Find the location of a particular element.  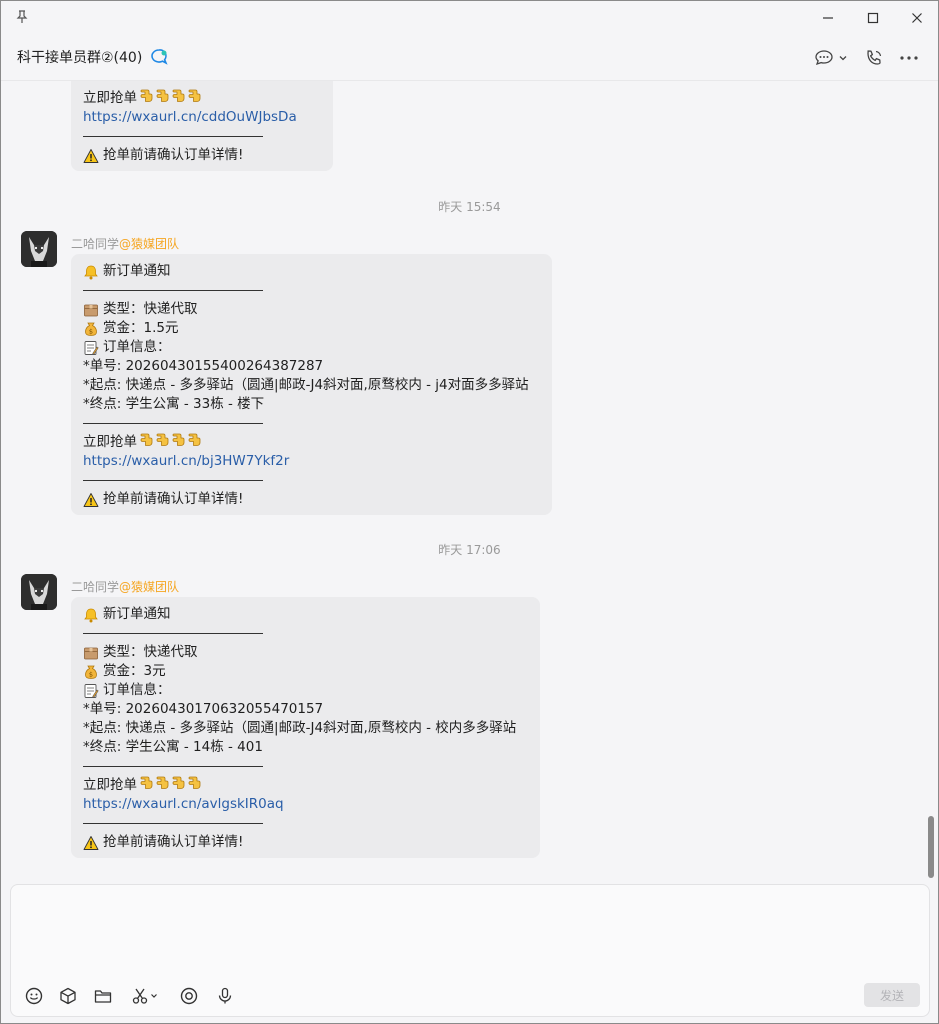

pointing-hands-icon is located at coordinates (169, 443).